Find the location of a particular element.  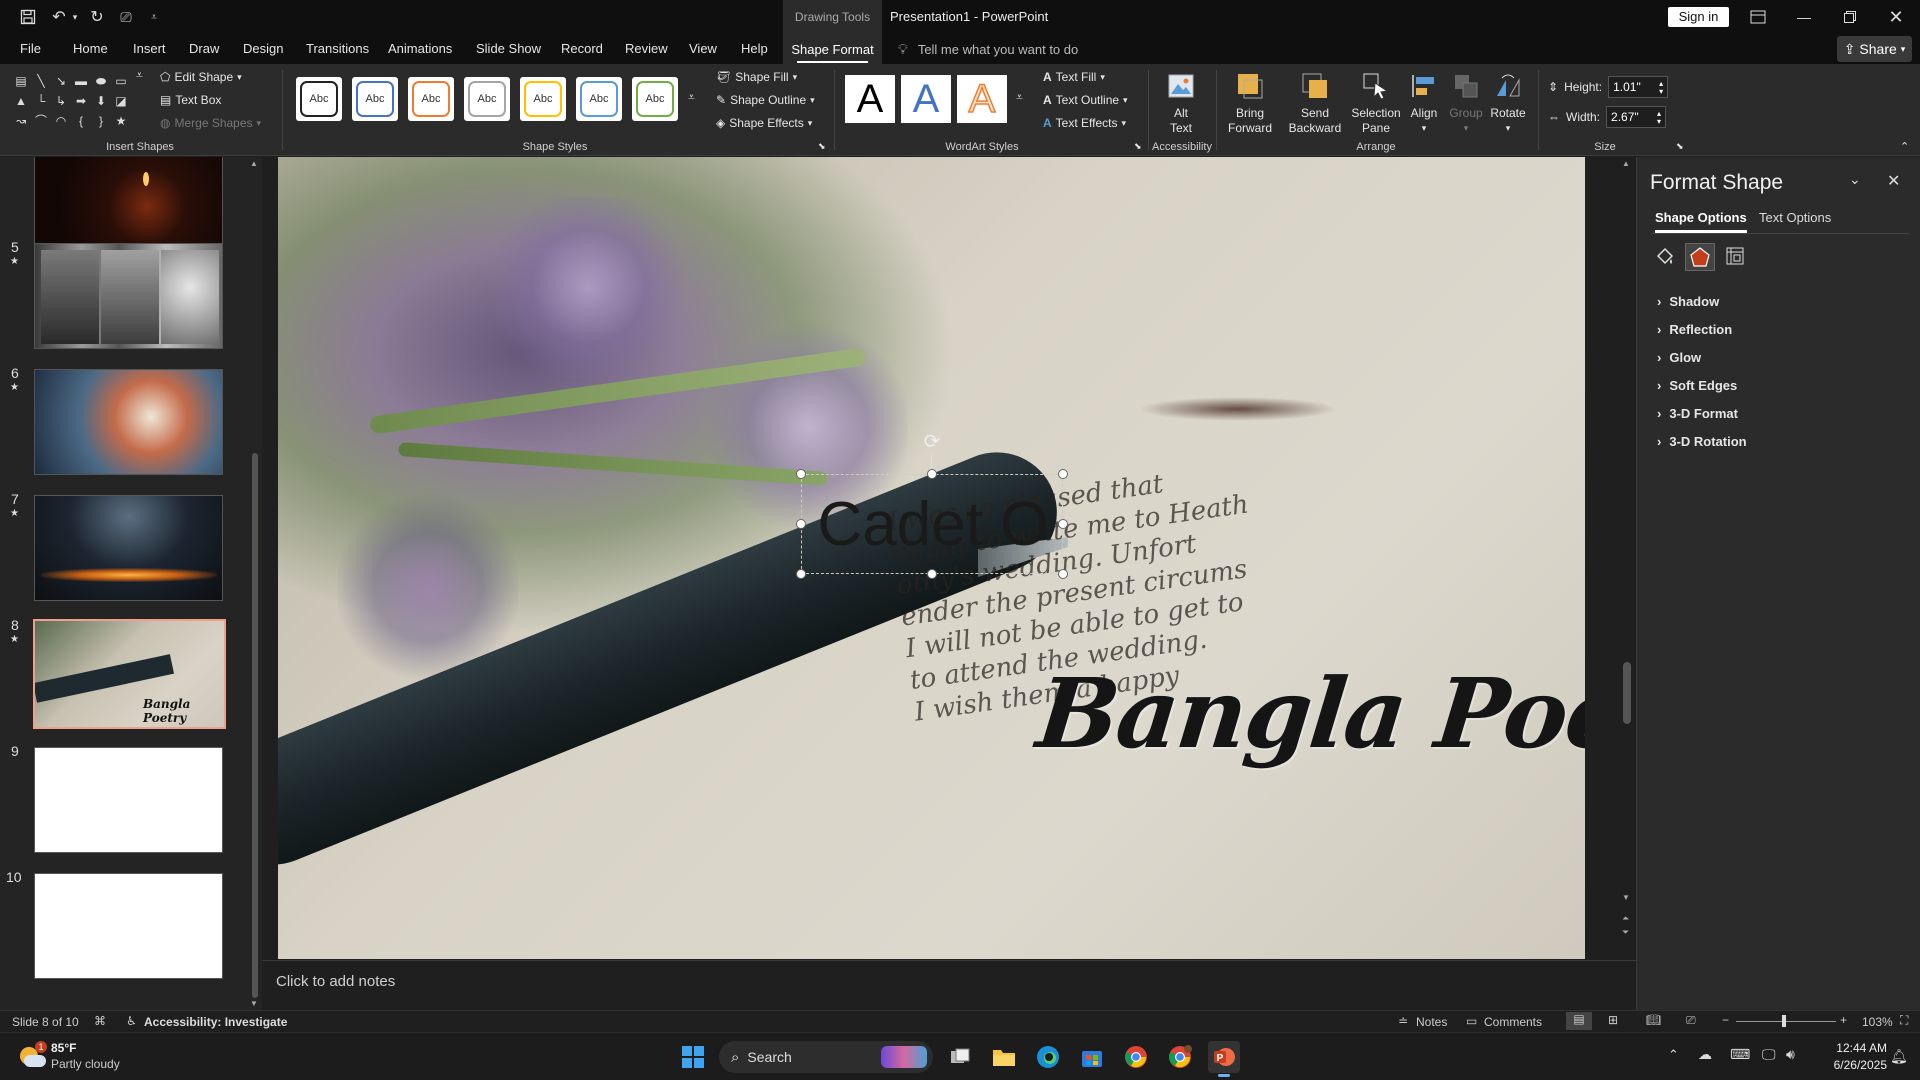

shapes-gallery: ▤ ╲ ↘ ▬ ⬬ ▭ ▲ └ ↳ ➡ ⬇ ◪ ↝ ⌒ ◠ { } ★ is located at coordinates (71, 101).